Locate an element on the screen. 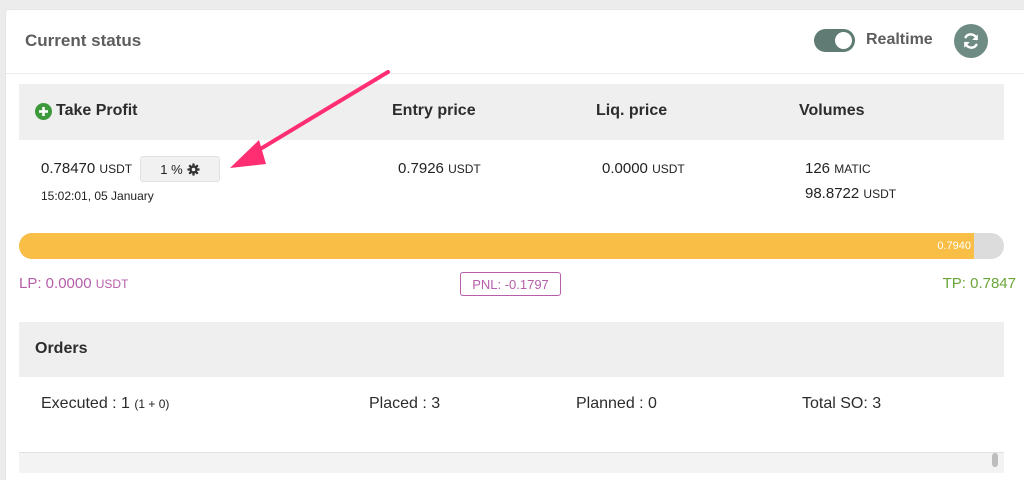  orders-total-so: Total SO: 3 is located at coordinates (842, 403).